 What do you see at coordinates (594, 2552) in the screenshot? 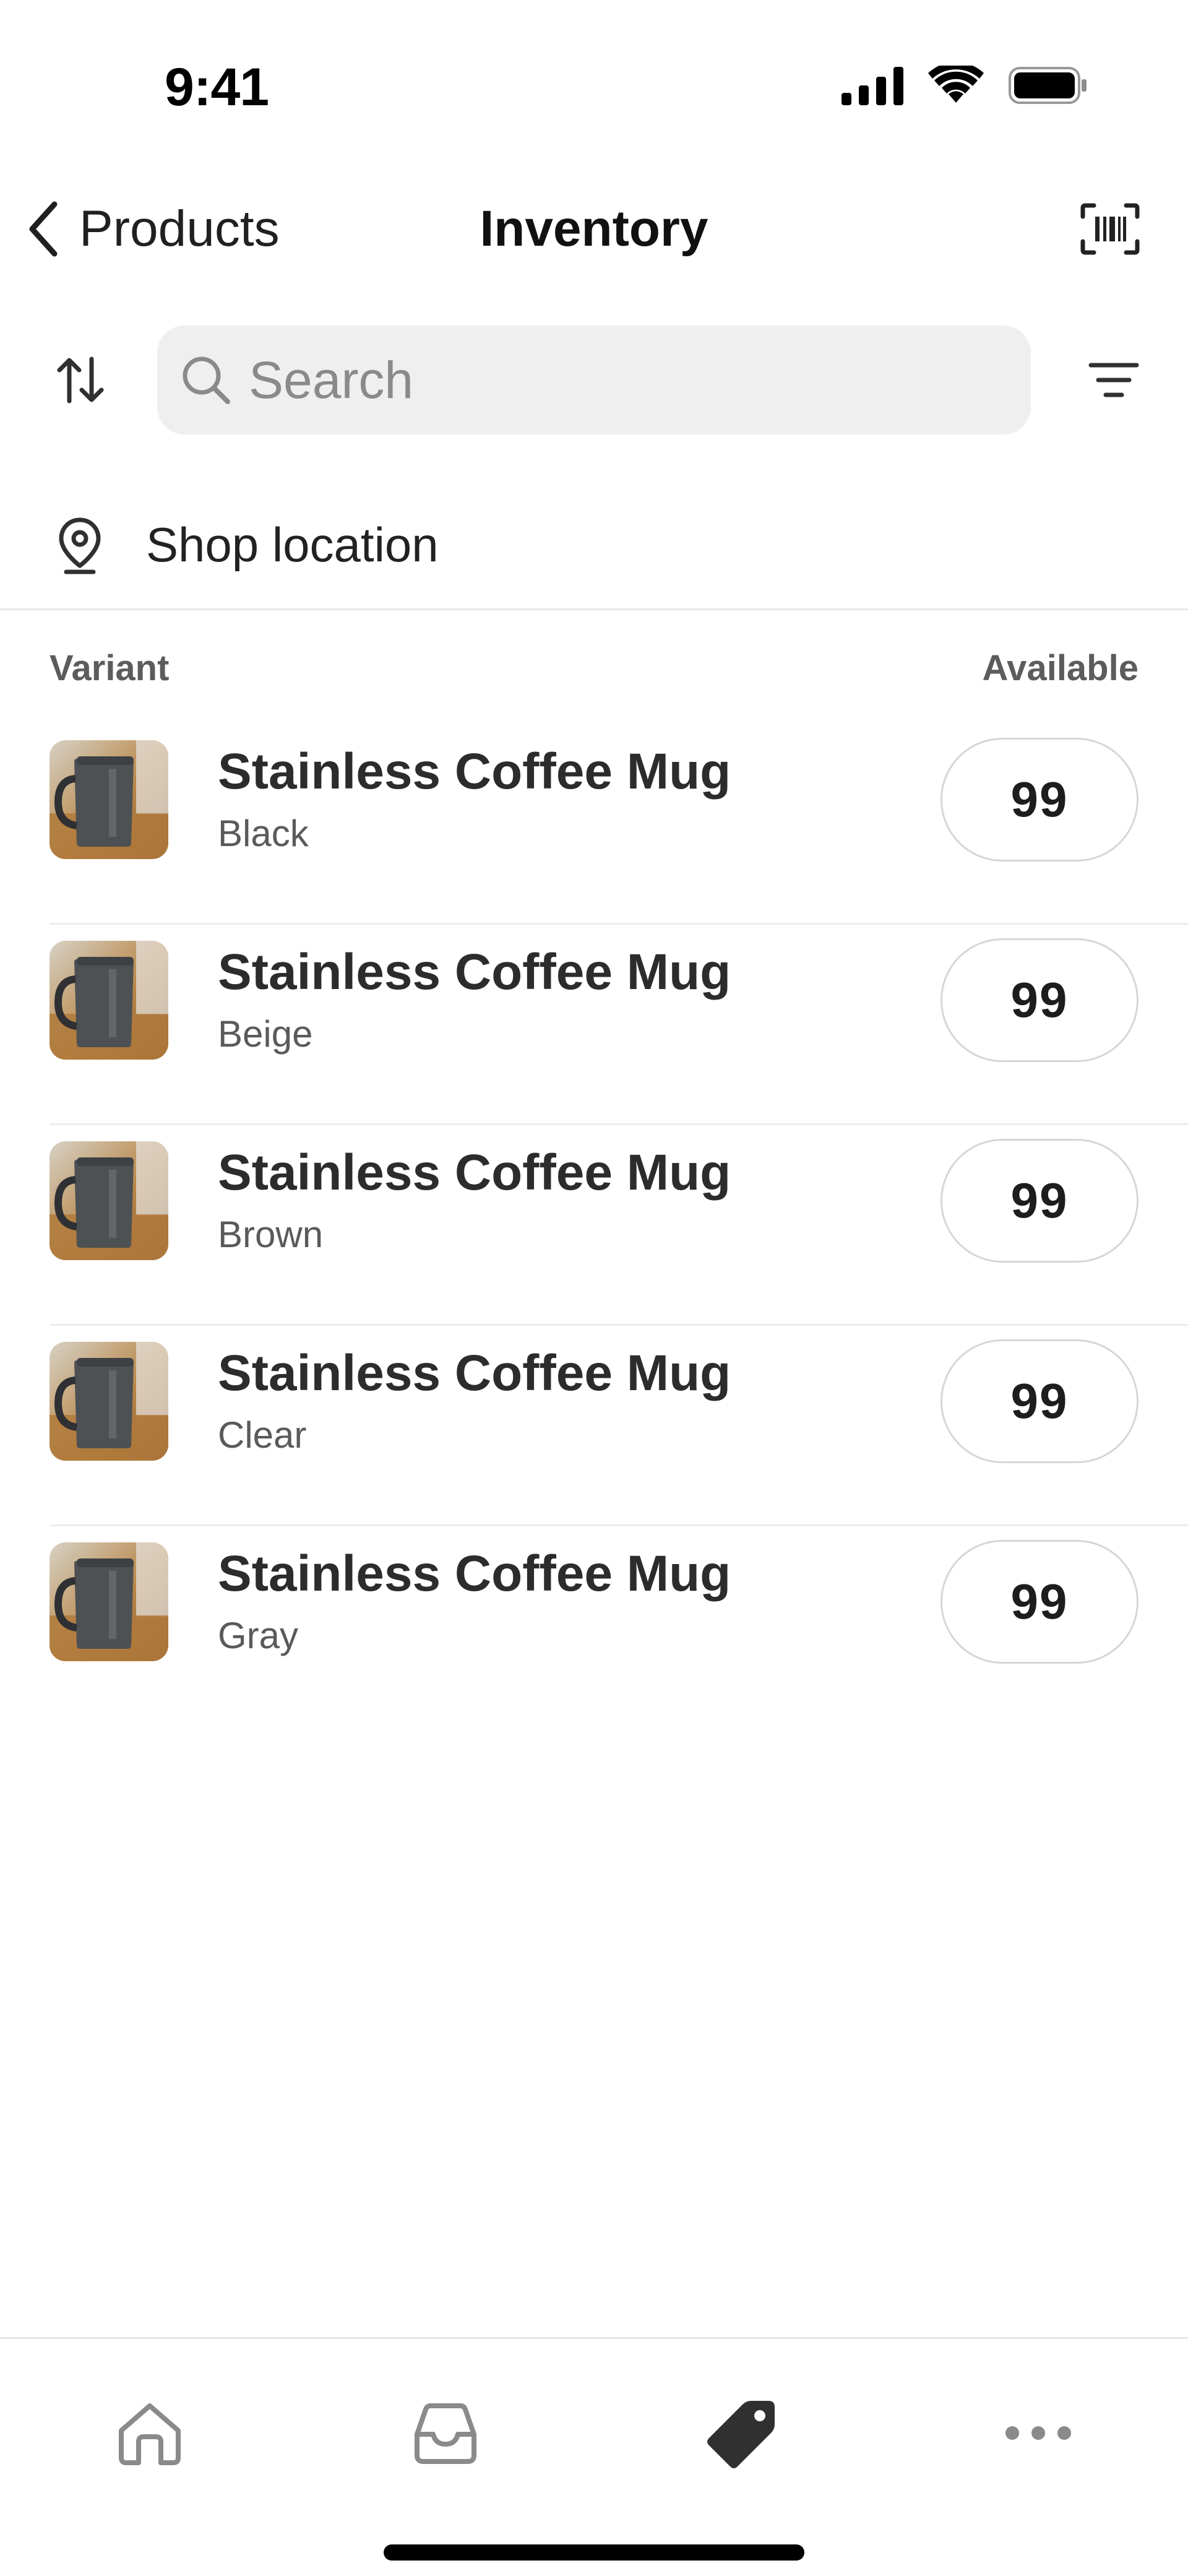
I see `home-indicator` at bounding box center [594, 2552].